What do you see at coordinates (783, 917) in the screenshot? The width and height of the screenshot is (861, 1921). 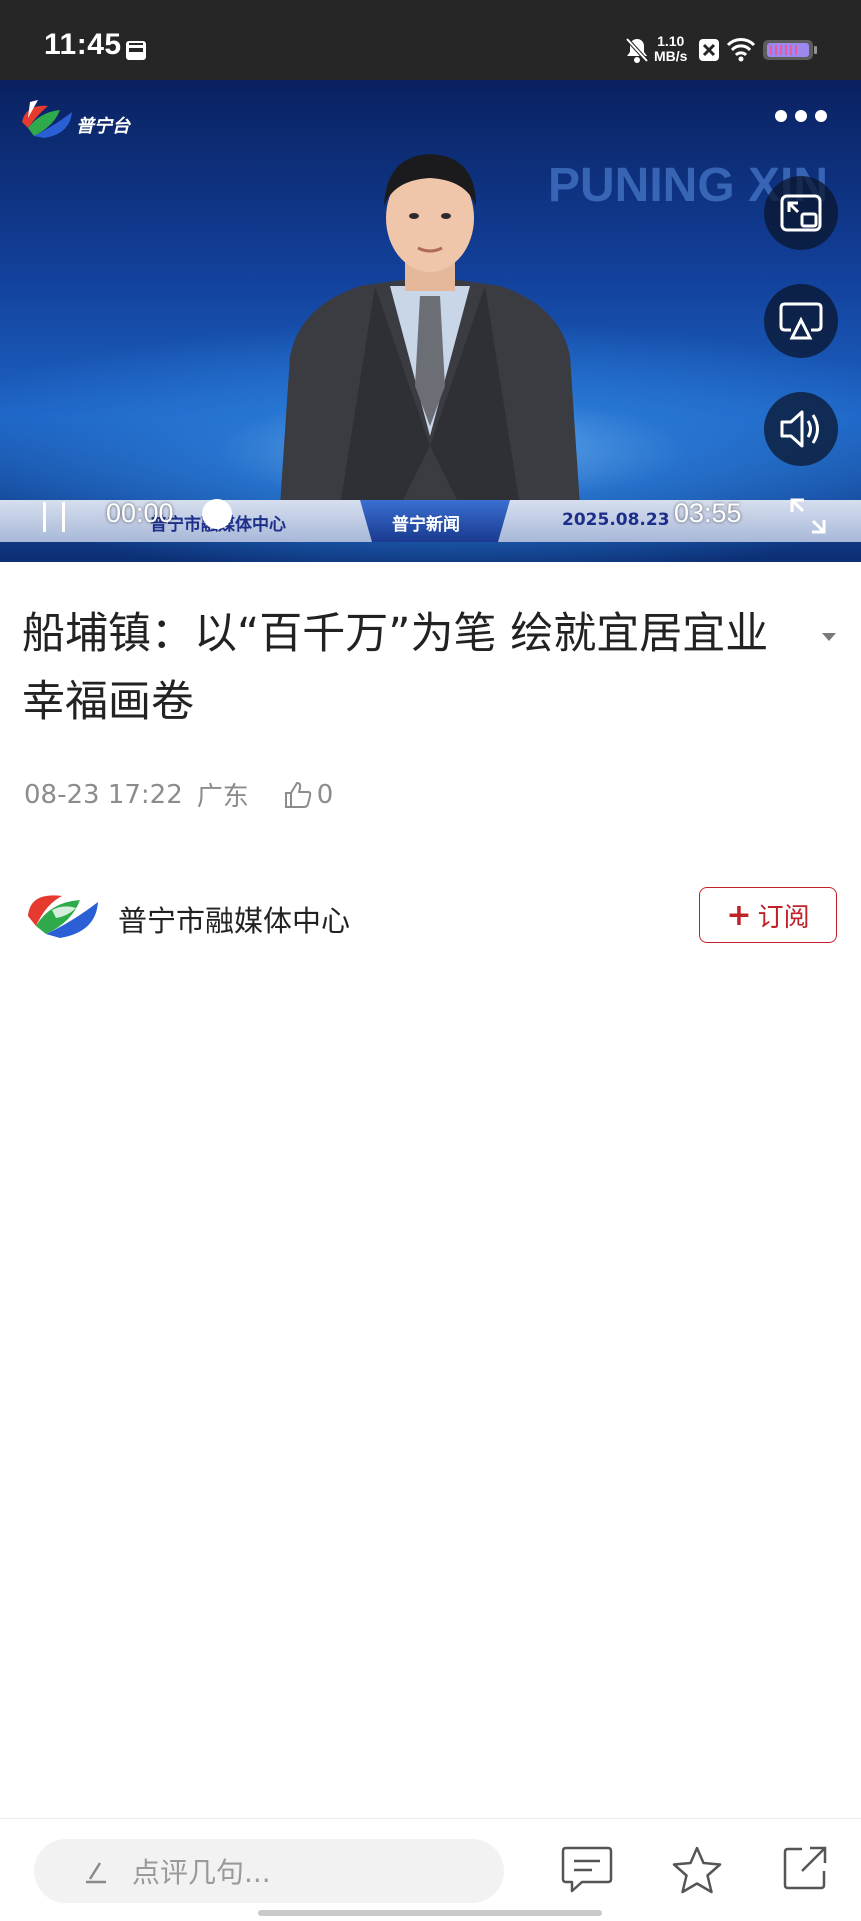 I see `subscribe-label: 订阅` at bounding box center [783, 917].